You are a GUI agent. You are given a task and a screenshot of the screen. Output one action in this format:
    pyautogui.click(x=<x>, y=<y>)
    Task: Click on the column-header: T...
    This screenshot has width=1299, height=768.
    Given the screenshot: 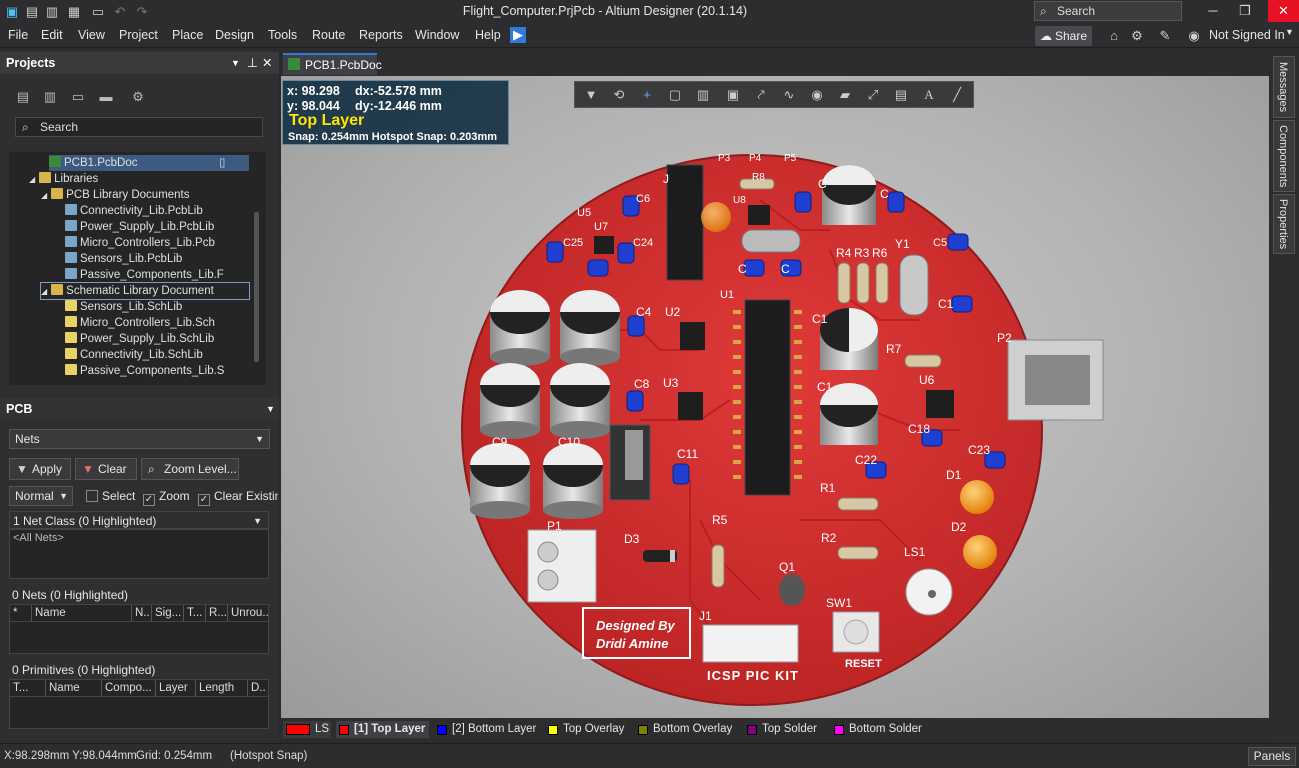 What is the action you would take?
    pyautogui.click(x=28, y=688)
    